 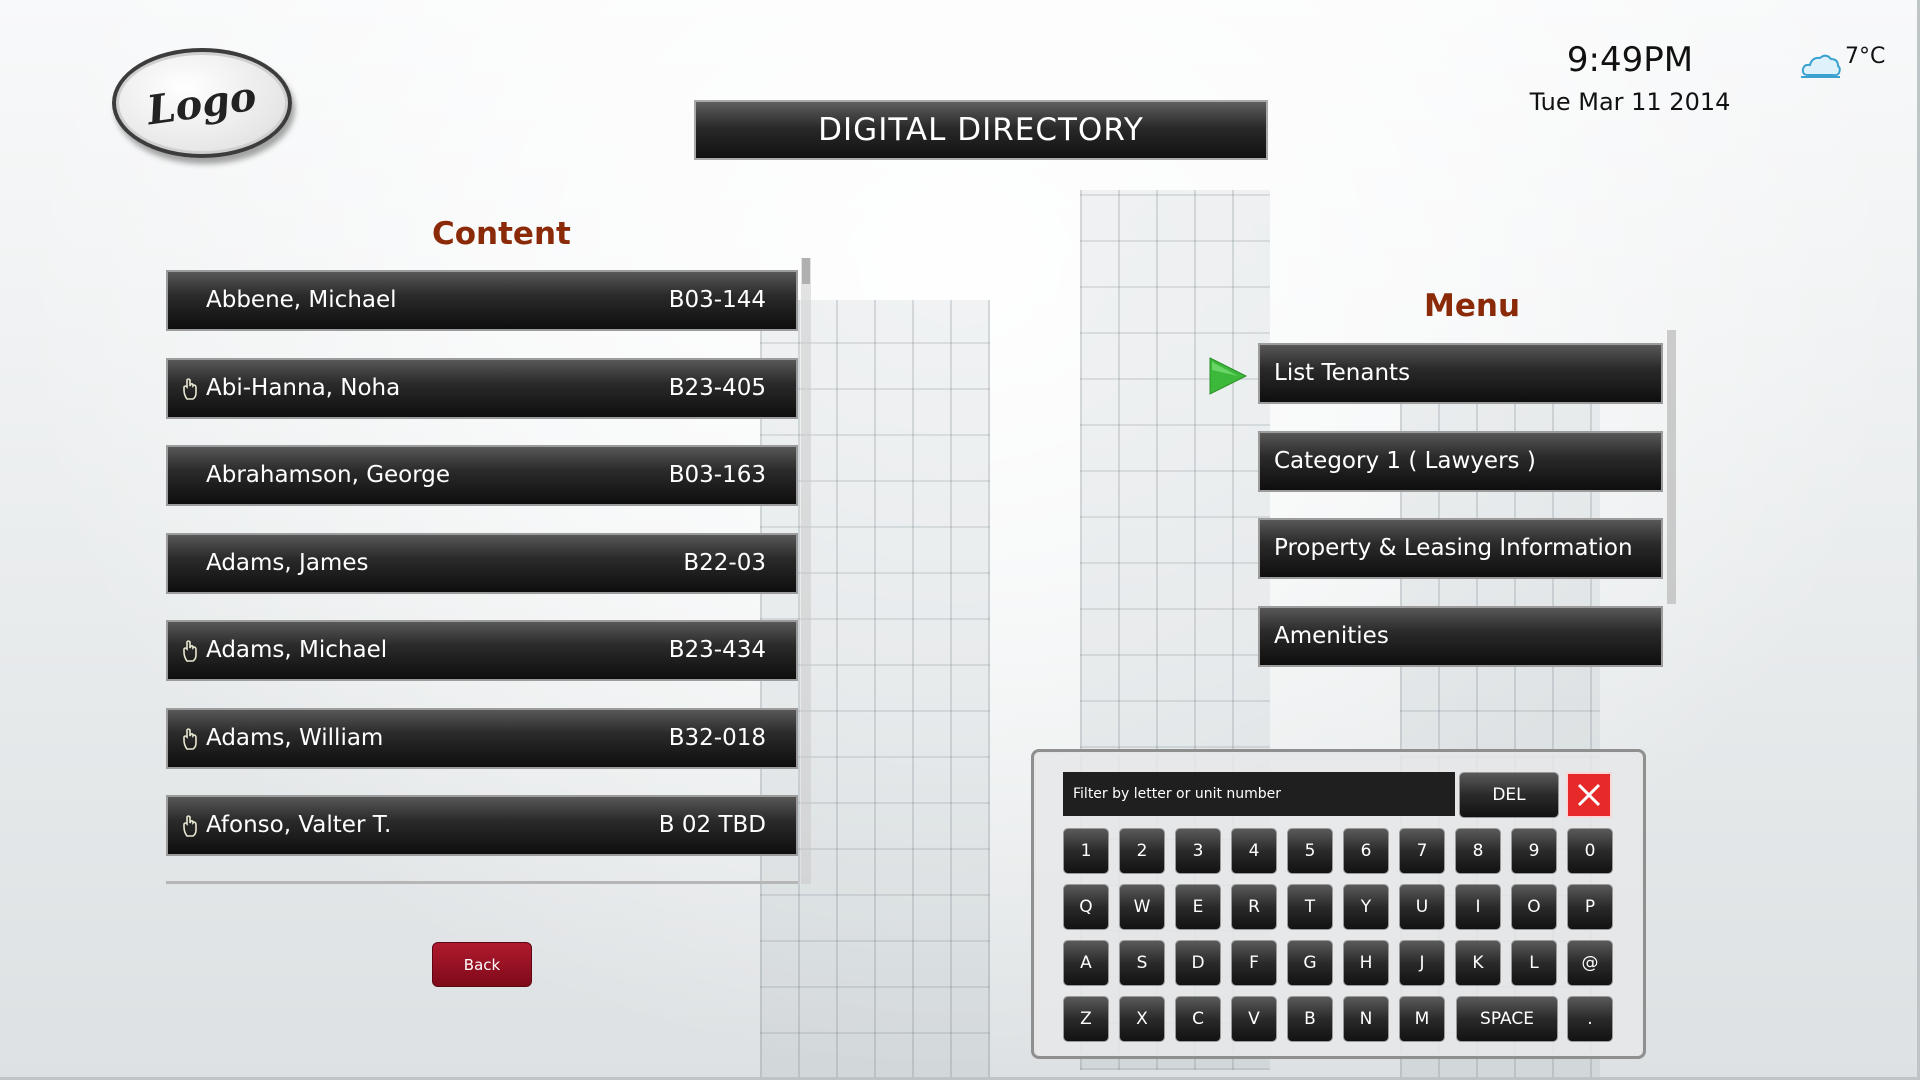 I want to click on list-divider, so click(x=482, y=882).